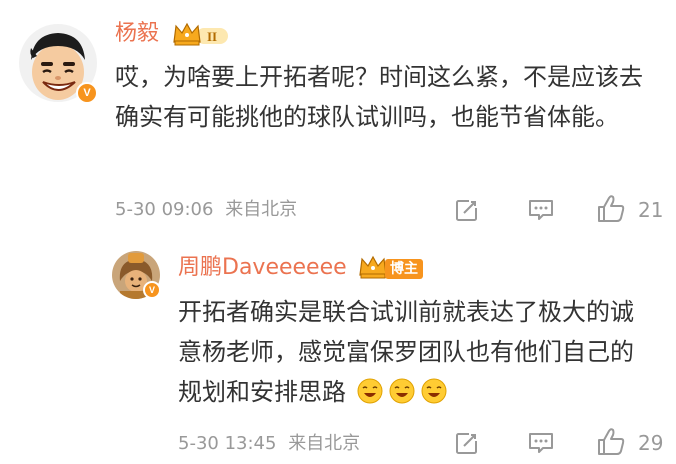 This screenshot has width=676, height=464. I want to click on reply-username: 周鹏Daveeeeee, so click(262, 268).